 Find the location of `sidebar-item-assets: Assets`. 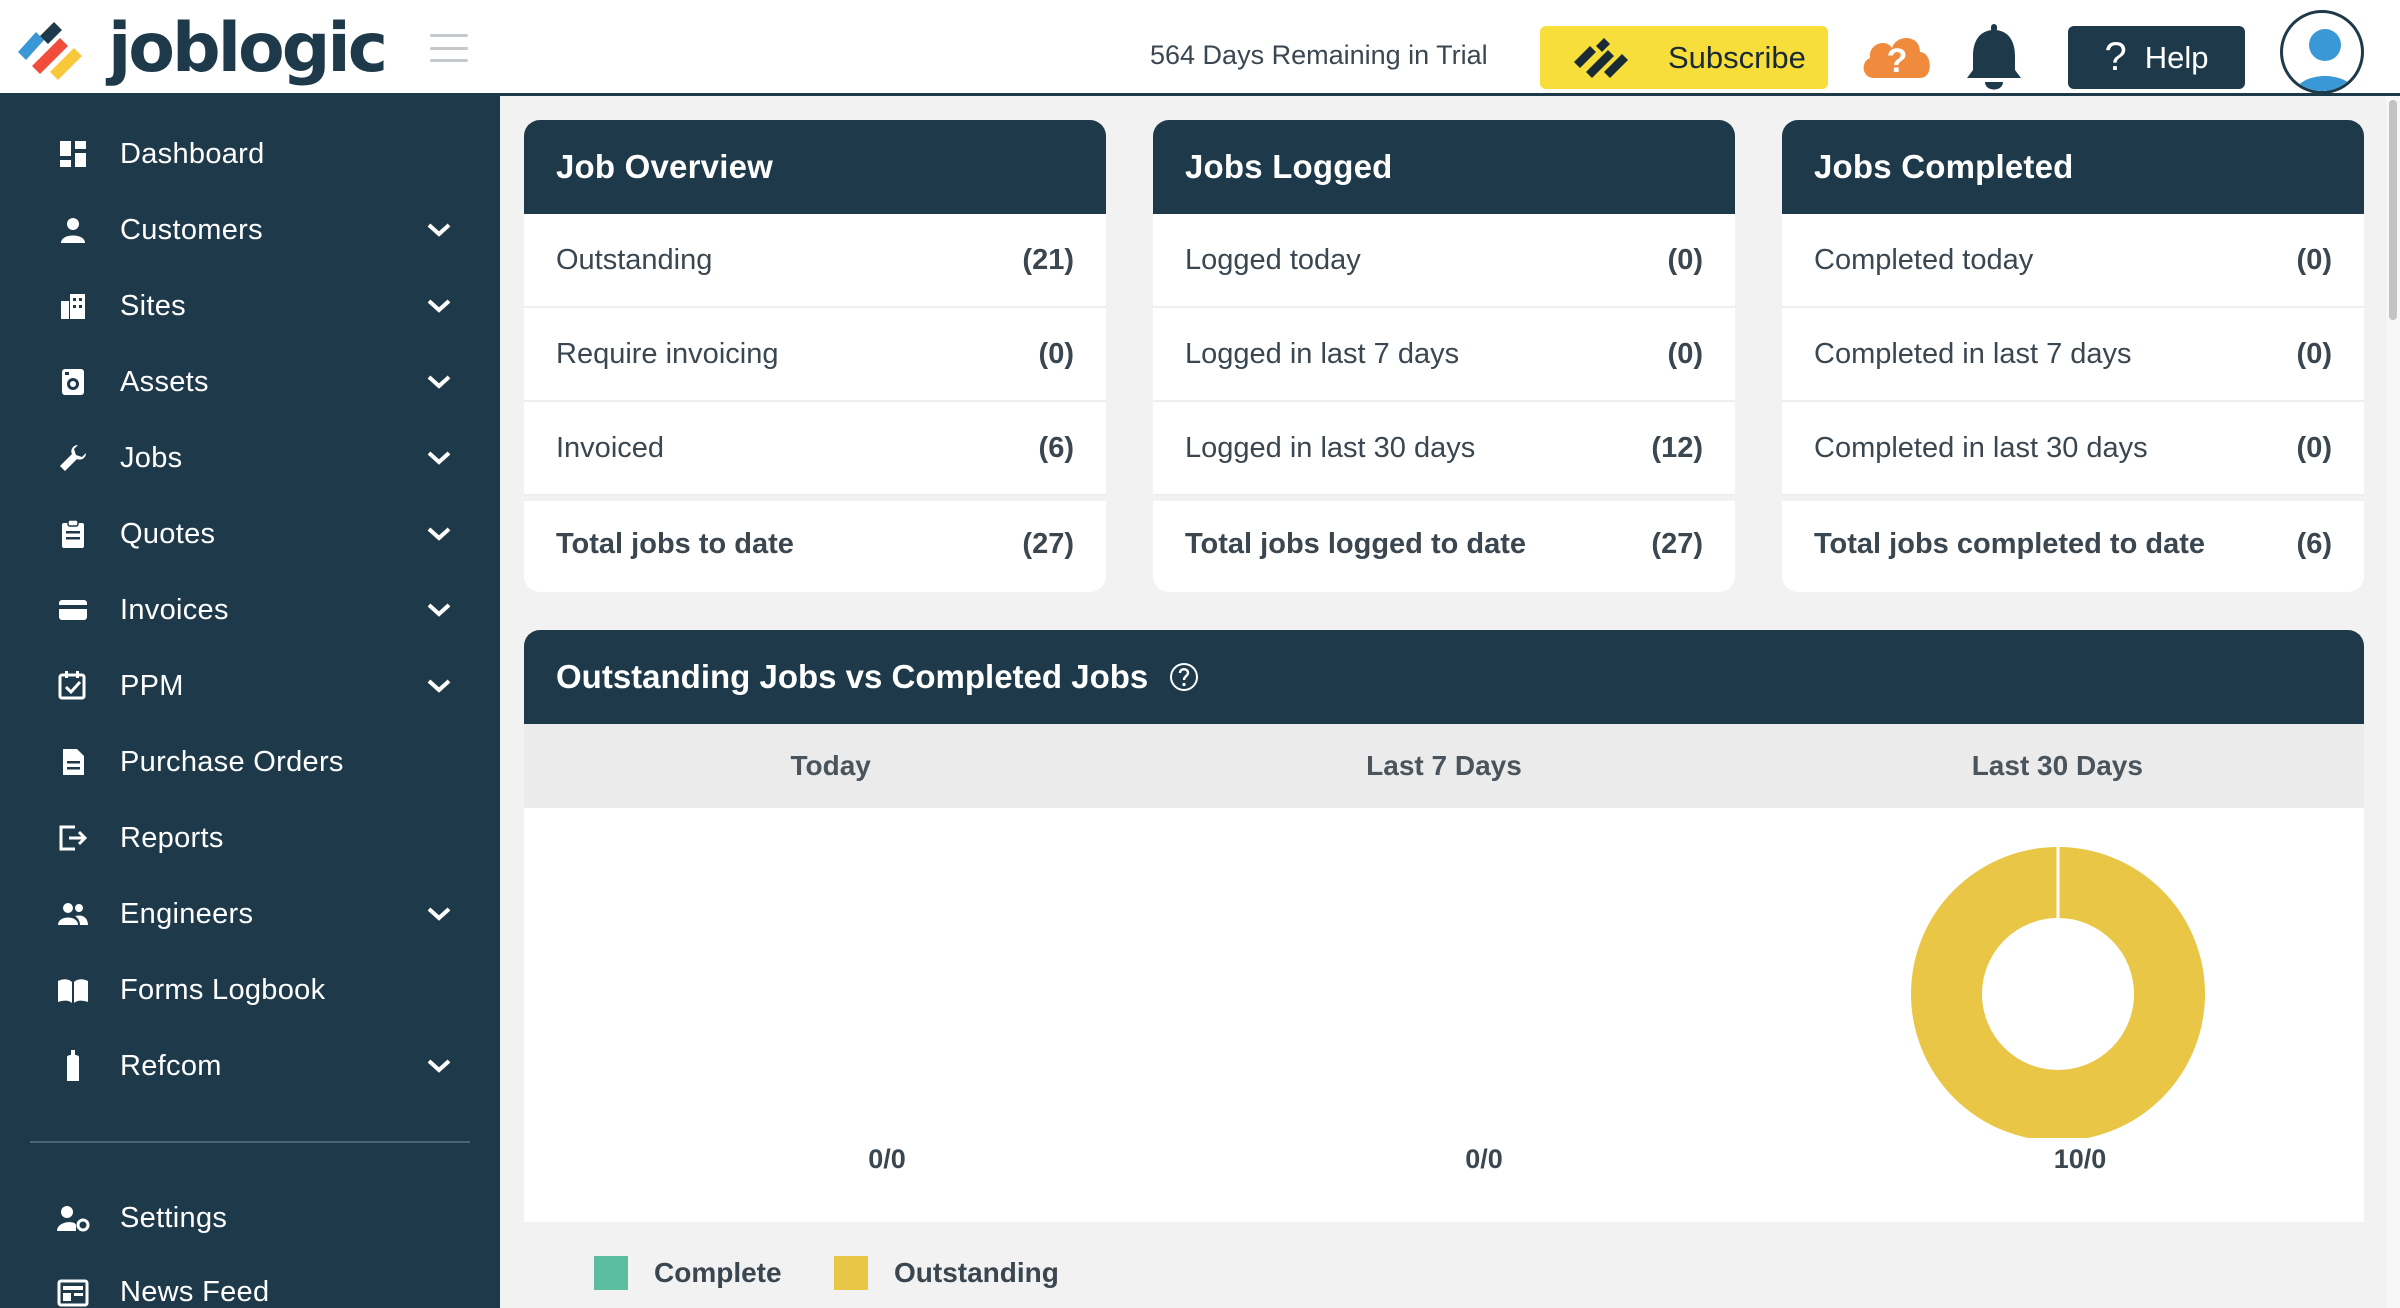

sidebar-item-assets: Assets is located at coordinates (250, 382).